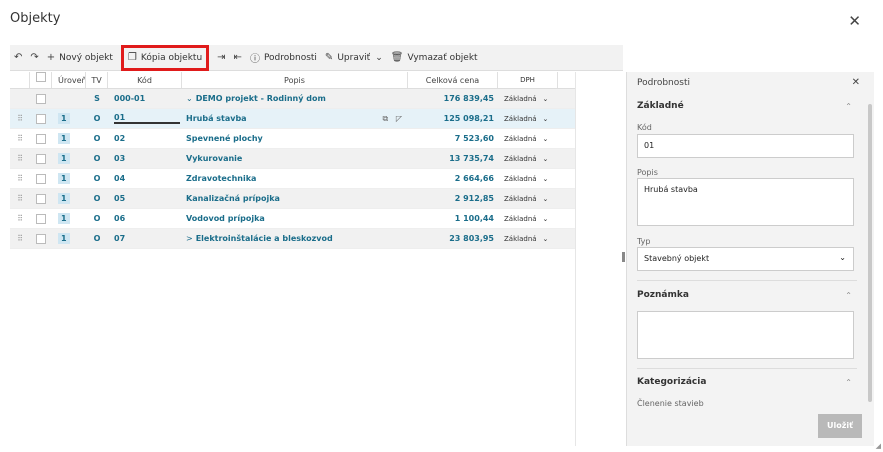 The image size is (883, 452). What do you see at coordinates (120, 158) in the screenshot?
I see `kod-cell-text: 03` at bounding box center [120, 158].